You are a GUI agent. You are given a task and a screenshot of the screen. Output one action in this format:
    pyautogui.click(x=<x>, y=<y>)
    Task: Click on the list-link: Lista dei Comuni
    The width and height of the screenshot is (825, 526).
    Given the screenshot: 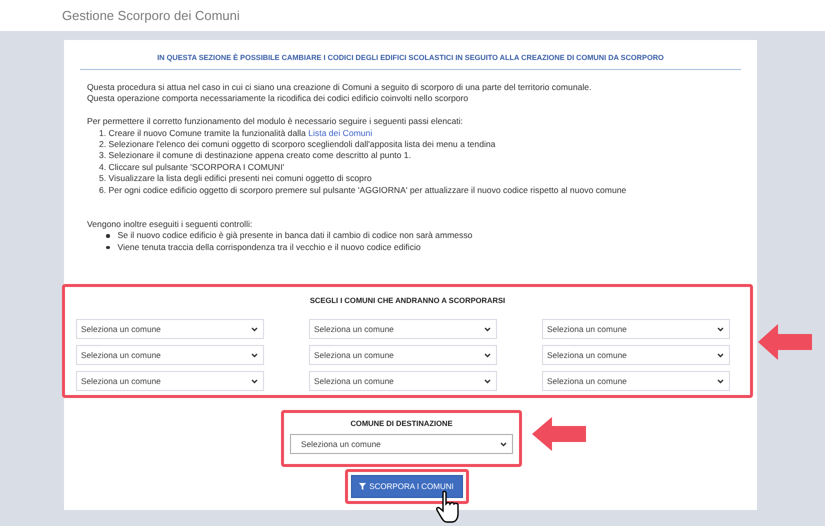 What is the action you would take?
    pyautogui.click(x=340, y=133)
    